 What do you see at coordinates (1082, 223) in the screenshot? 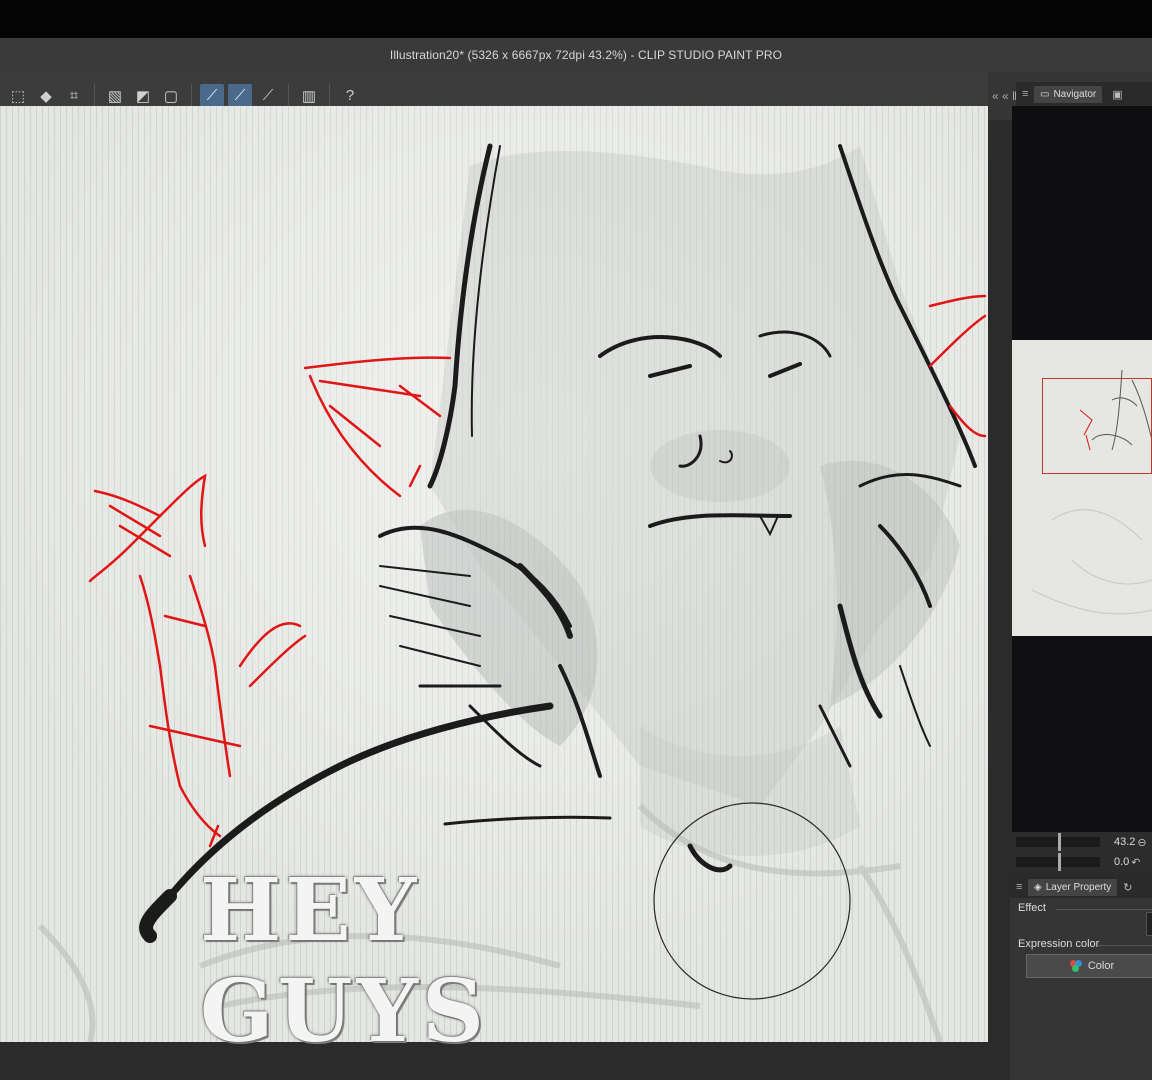
I see `navigator-background` at bounding box center [1082, 223].